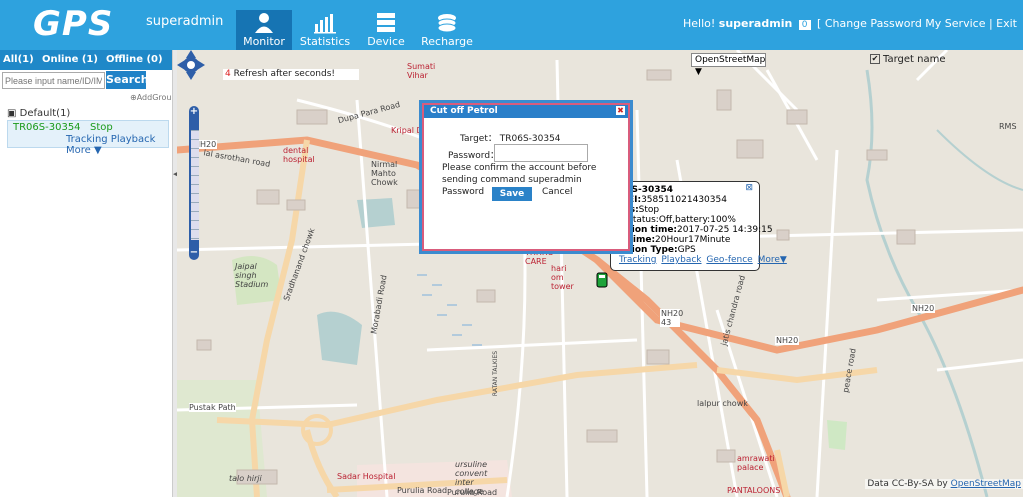 This screenshot has width=1023, height=497. What do you see at coordinates (18, 59) in the screenshot?
I see `tab-all: All(1)` at bounding box center [18, 59].